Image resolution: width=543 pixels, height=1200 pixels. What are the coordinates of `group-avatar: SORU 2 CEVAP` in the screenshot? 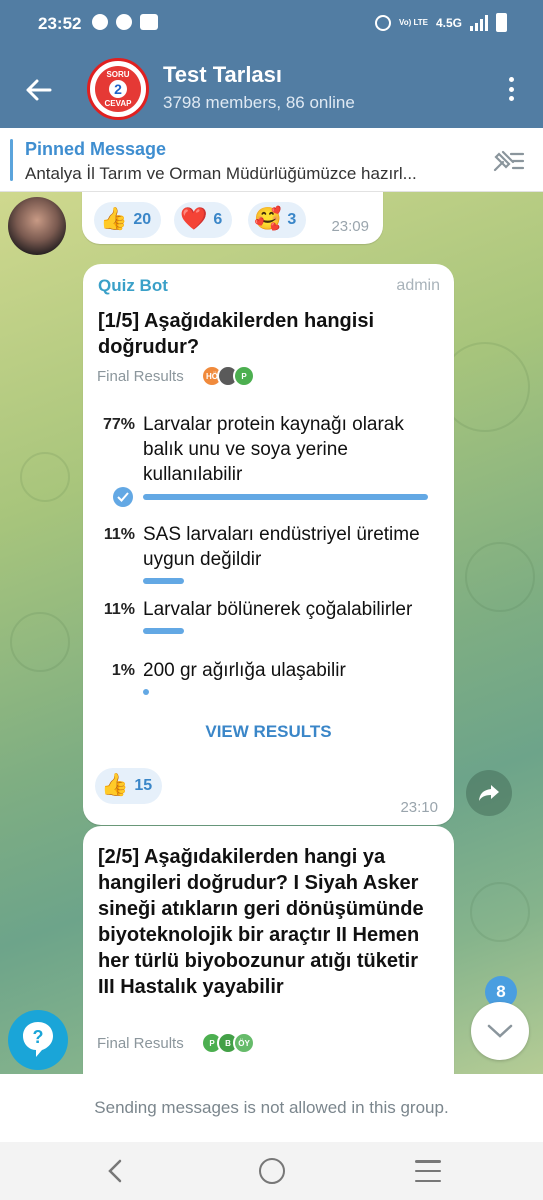 It's located at (118, 89).